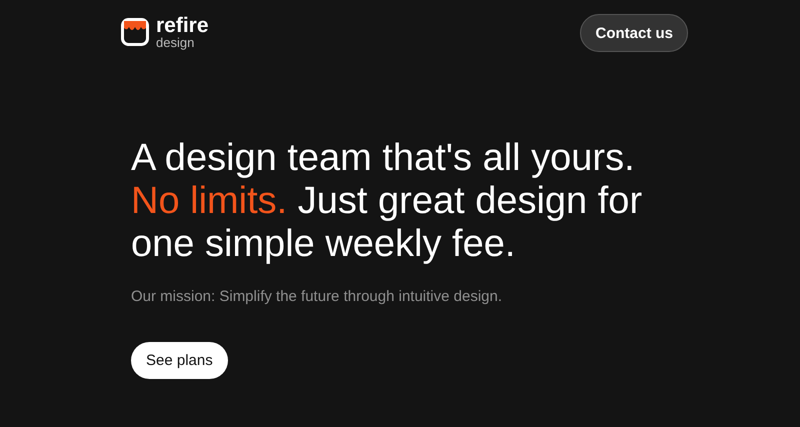 Image resolution: width=800 pixels, height=427 pixels. What do you see at coordinates (182, 25) in the screenshot?
I see `logo-name: refire` at bounding box center [182, 25].